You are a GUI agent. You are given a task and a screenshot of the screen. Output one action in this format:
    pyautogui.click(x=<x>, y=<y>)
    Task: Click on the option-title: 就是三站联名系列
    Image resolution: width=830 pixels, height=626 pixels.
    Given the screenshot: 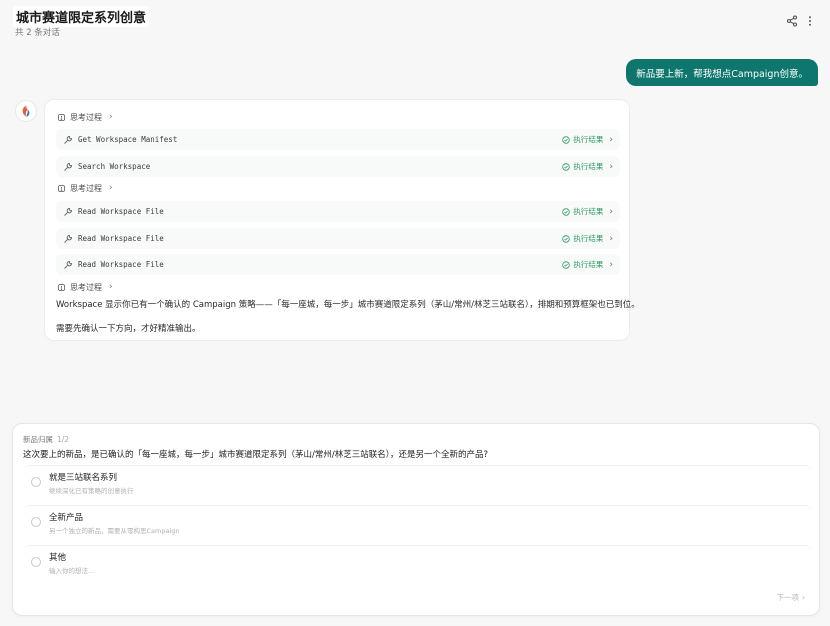 What is the action you would take?
    pyautogui.click(x=83, y=478)
    